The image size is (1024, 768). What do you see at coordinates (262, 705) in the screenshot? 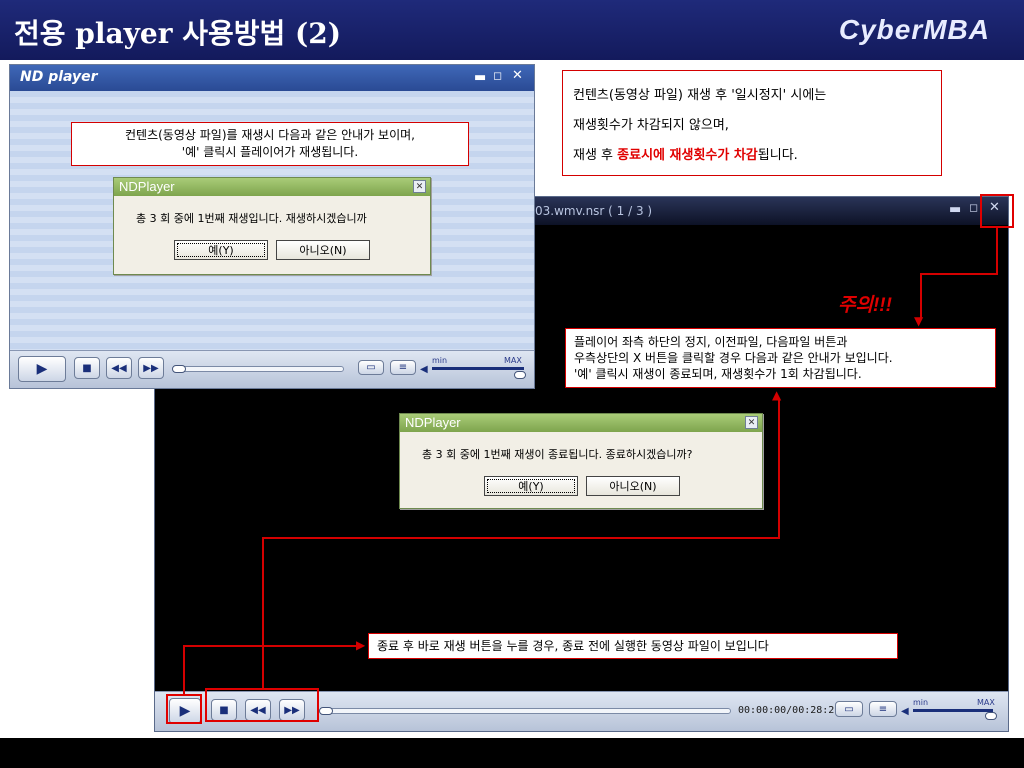
I see `control-buttons-highlight` at bounding box center [262, 705].